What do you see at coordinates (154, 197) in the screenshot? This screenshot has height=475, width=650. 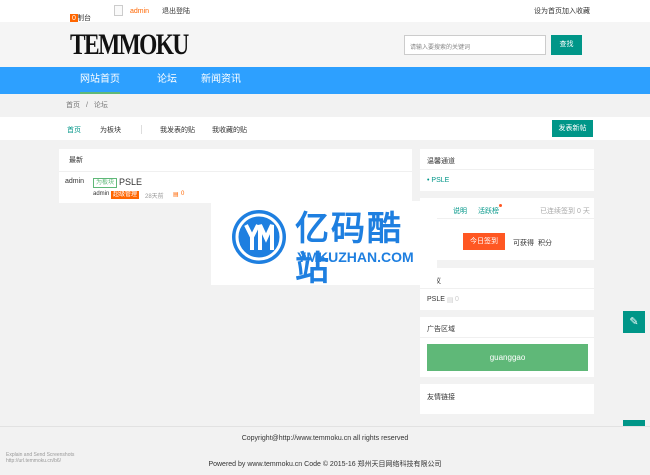 I see `post-time: 28天前` at bounding box center [154, 197].